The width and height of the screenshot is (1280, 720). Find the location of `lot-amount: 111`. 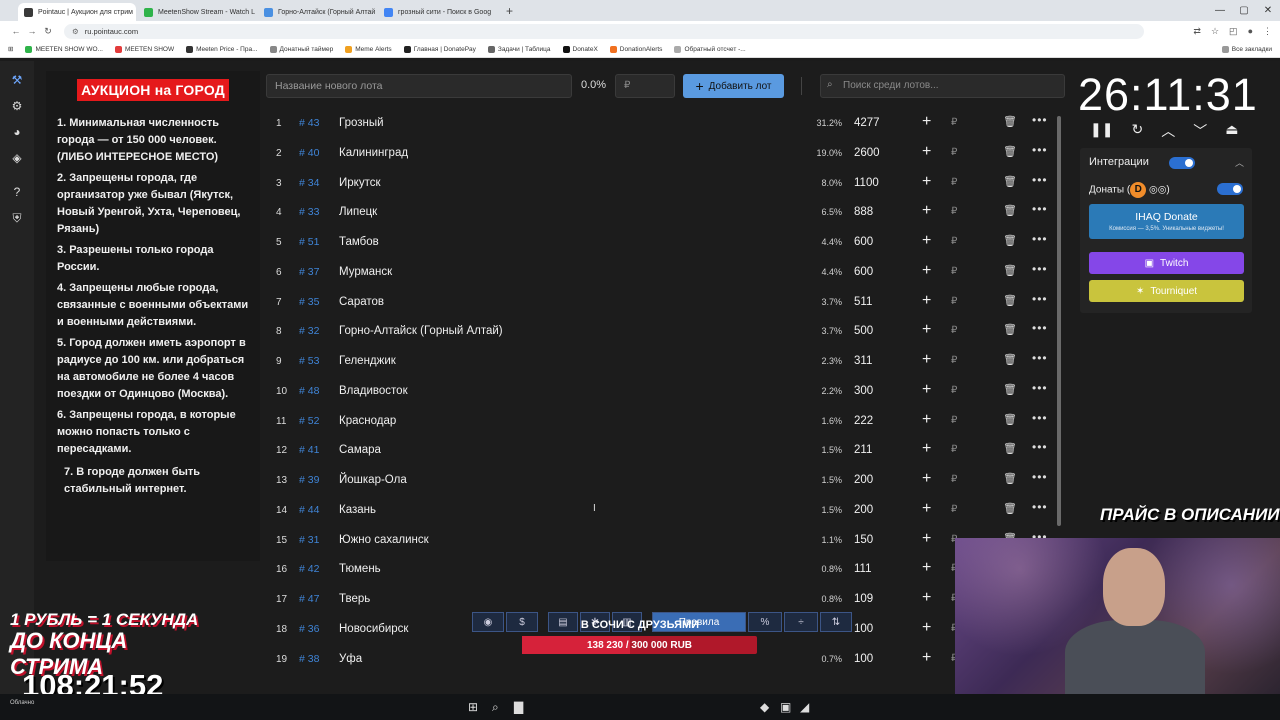

lot-amount: 111 is located at coordinates (862, 569).